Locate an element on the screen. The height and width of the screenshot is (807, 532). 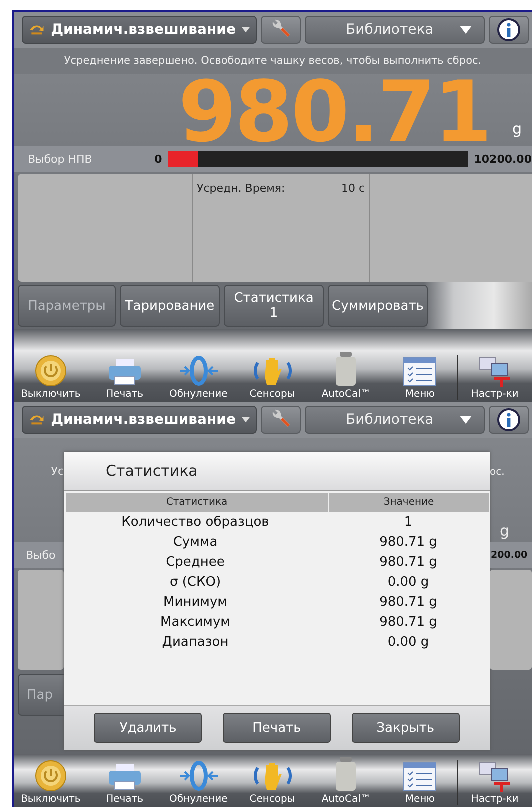
capacity-label: Выбор НПВ is located at coordinates (61, 159).